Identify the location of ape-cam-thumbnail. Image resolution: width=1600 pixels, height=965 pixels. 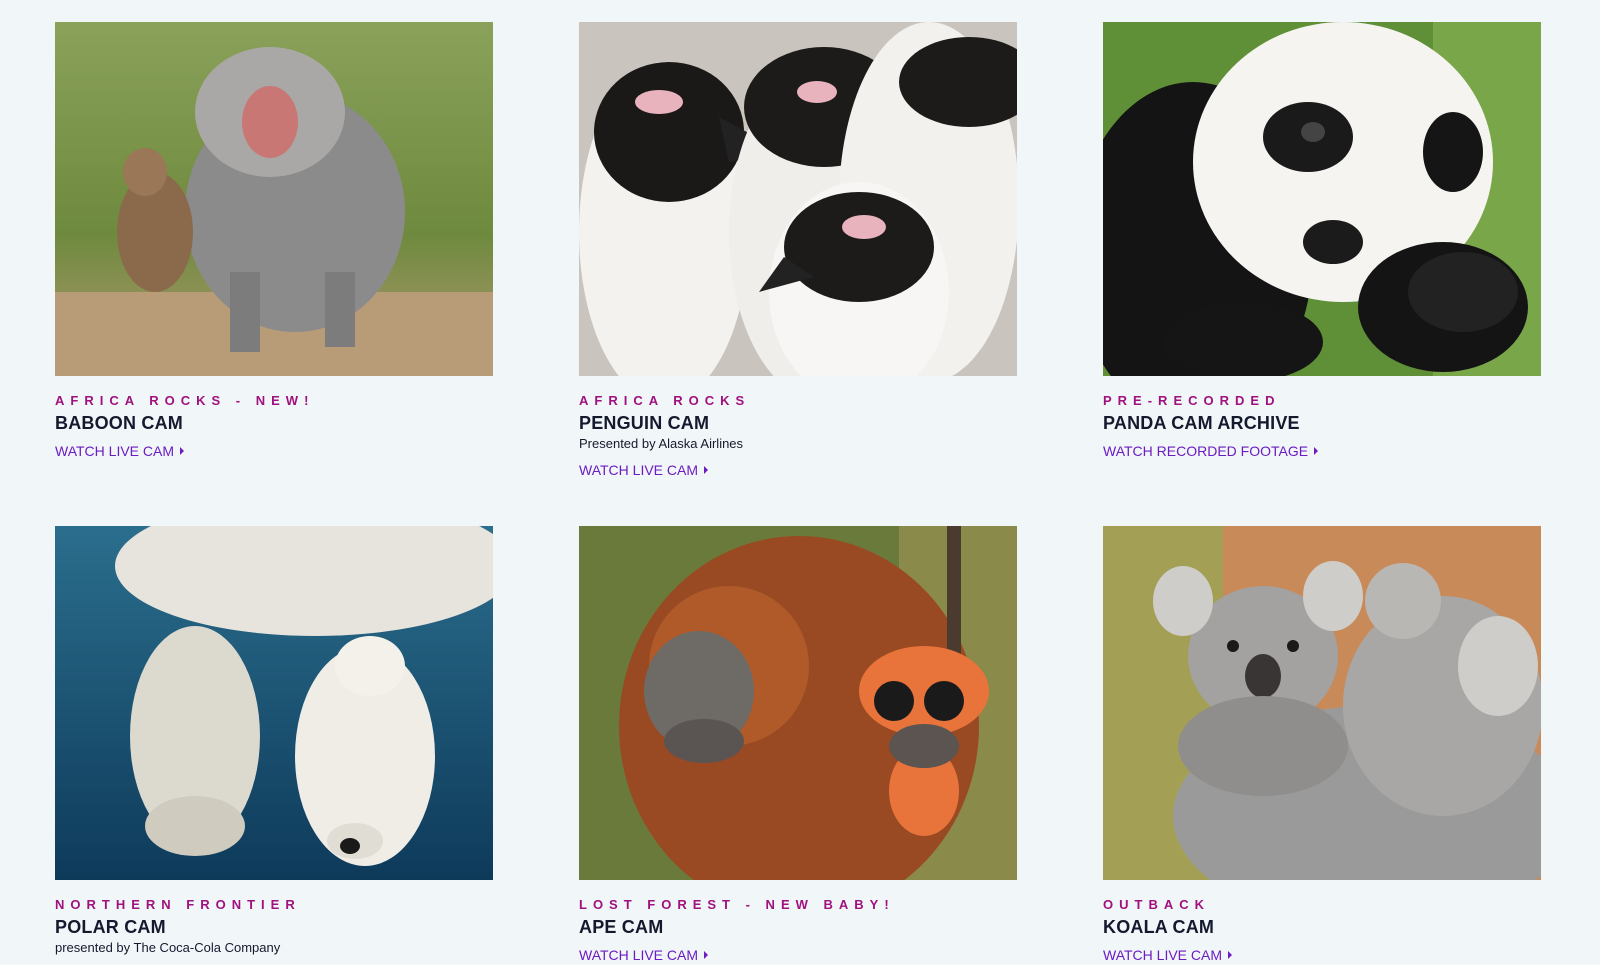
(798, 703).